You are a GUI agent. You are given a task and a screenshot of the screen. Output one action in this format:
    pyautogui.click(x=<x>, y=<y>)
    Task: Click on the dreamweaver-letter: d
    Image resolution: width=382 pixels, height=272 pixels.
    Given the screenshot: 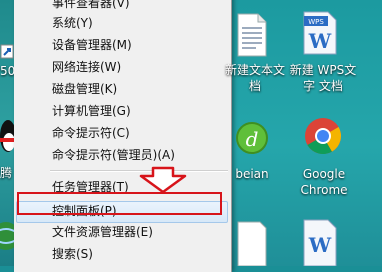 What is the action you would take?
    pyautogui.click(x=252, y=139)
    